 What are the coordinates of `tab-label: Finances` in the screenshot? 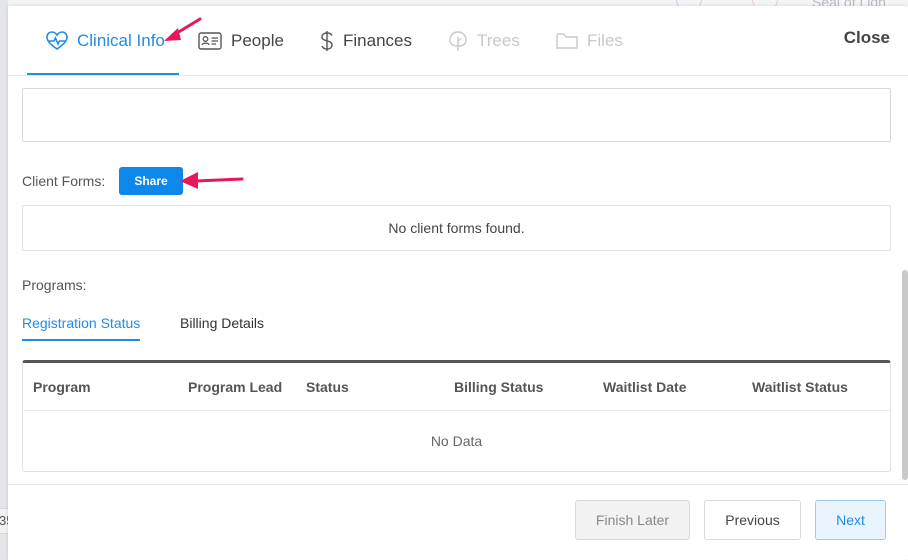 It's located at (377, 40).